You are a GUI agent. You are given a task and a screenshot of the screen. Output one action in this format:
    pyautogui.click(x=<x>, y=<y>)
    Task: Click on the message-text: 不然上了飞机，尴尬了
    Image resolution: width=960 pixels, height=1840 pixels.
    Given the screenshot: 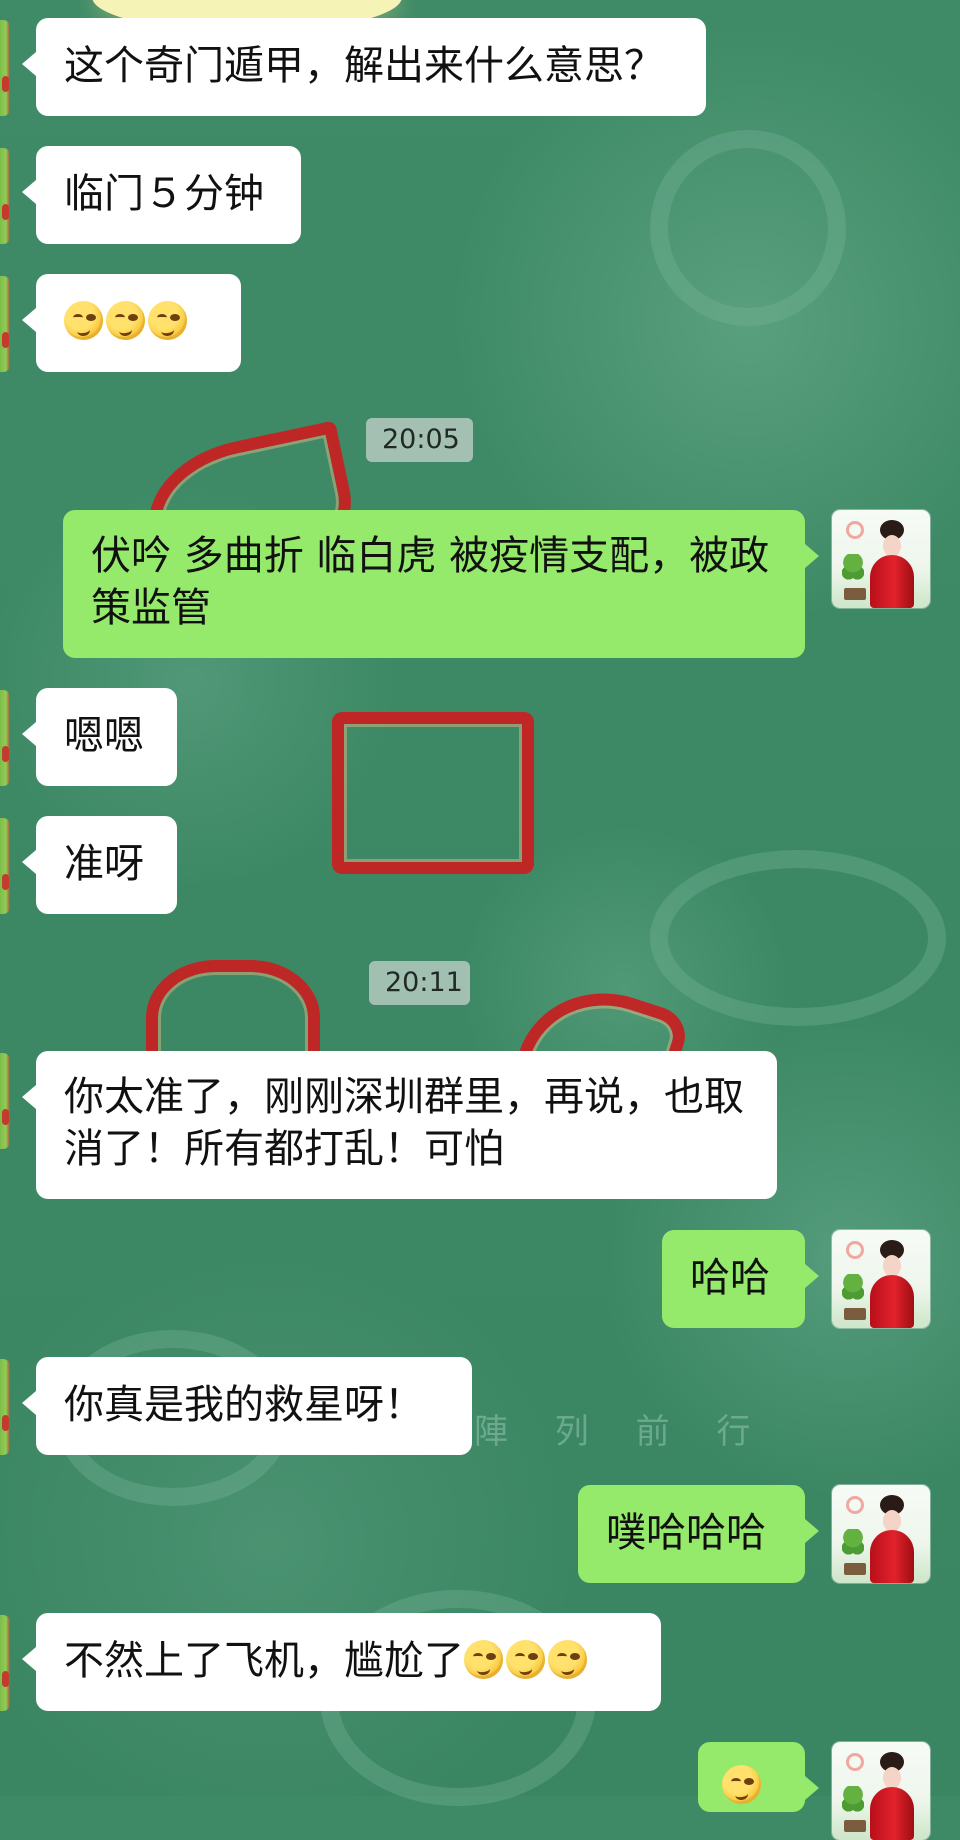 What is the action you would take?
    pyautogui.click(x=264, y=1661)
    